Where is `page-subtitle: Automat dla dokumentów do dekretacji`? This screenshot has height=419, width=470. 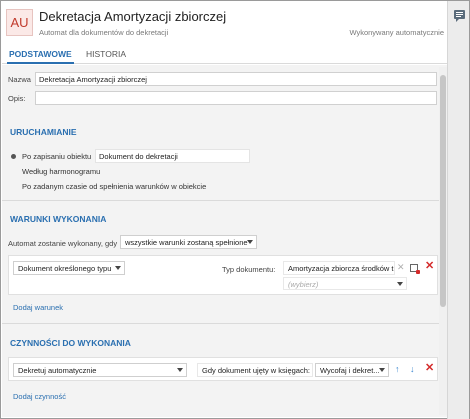 page-subtitle: Automat dla dokumentów do dekretacji is located at coordinates (104, 32).